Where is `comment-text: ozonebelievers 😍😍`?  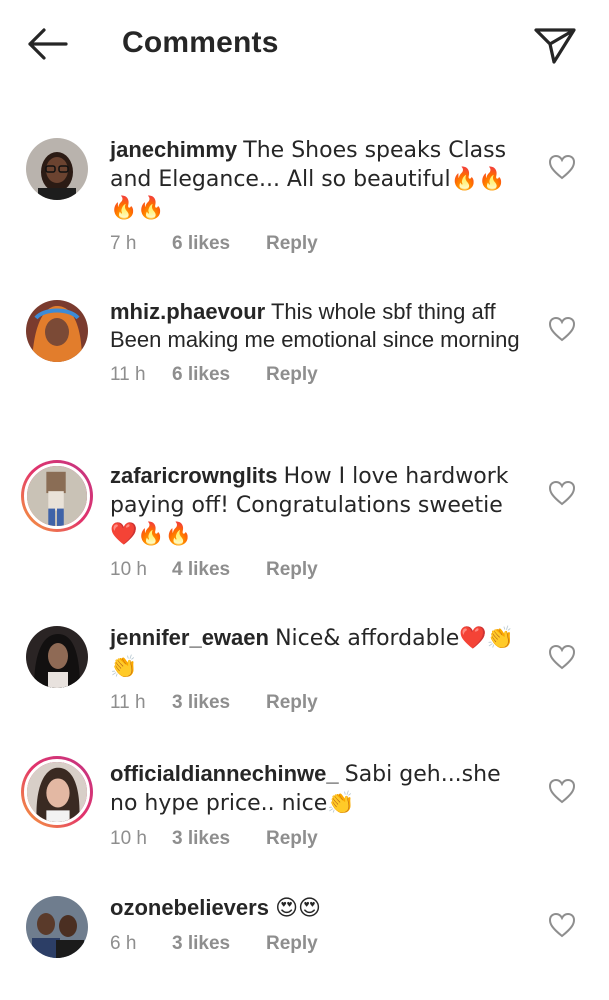 comment-text: ozonebelievers 😍😍 is located at coordinates (320, 908).